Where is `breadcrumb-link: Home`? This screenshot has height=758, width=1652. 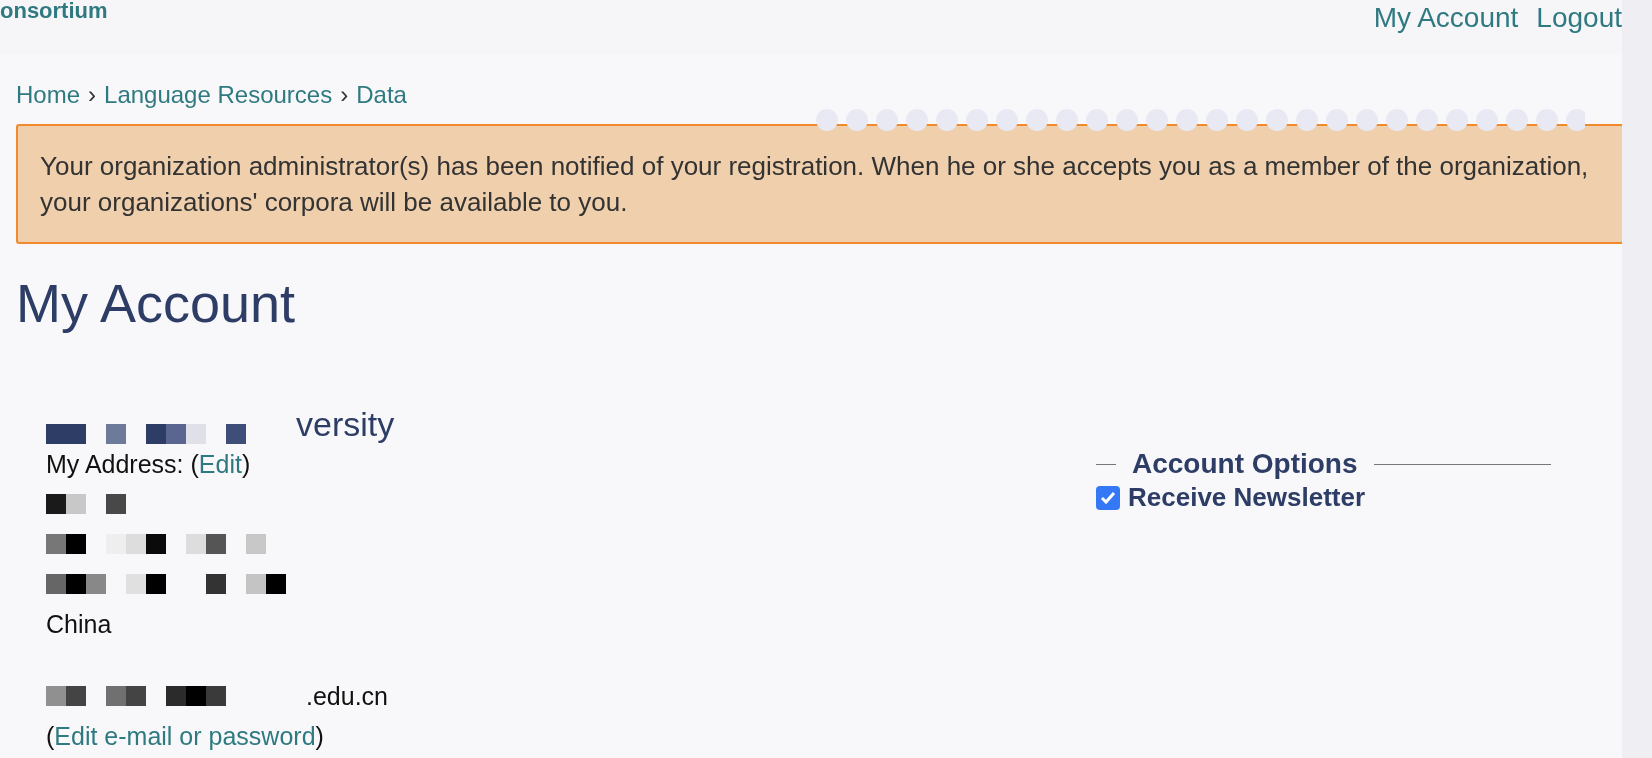
breadcrumb-link: Home is located at coordinates (48, 95).